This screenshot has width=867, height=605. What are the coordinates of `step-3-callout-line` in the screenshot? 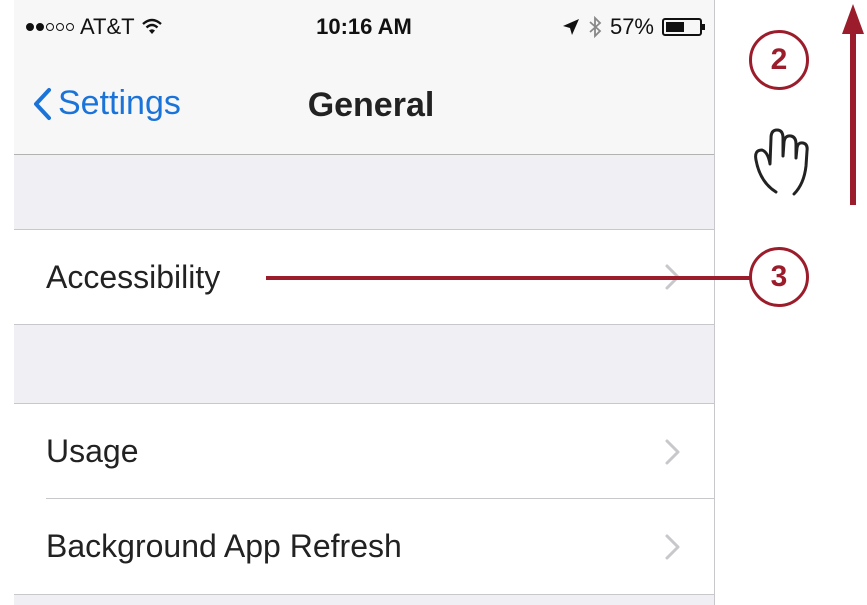 It's located at (508, 278).